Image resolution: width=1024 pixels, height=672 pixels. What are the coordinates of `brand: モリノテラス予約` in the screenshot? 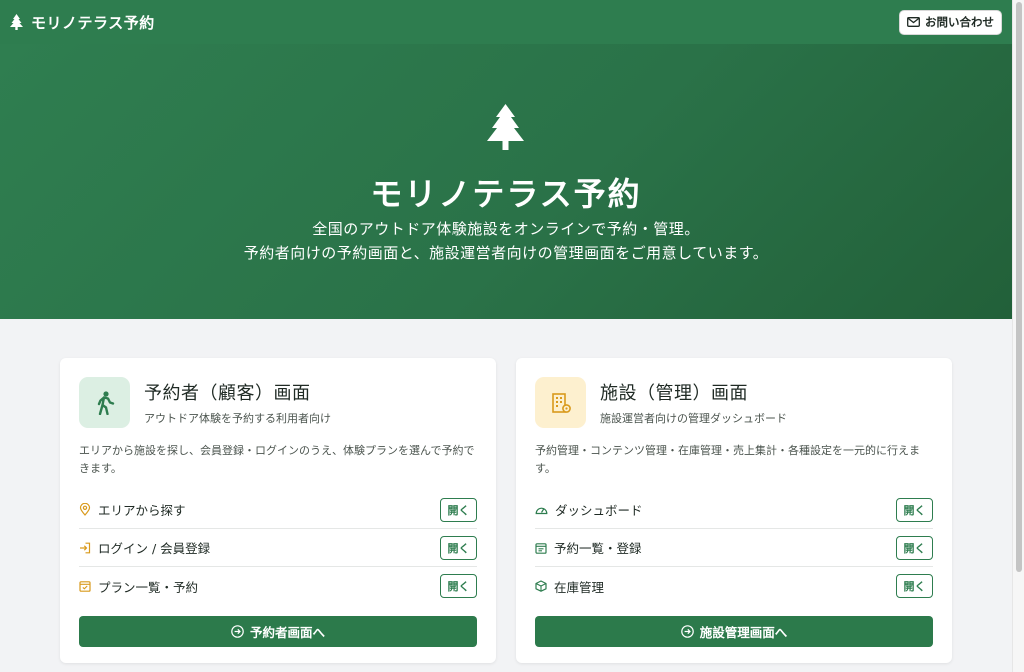 It's located at (82, 22).